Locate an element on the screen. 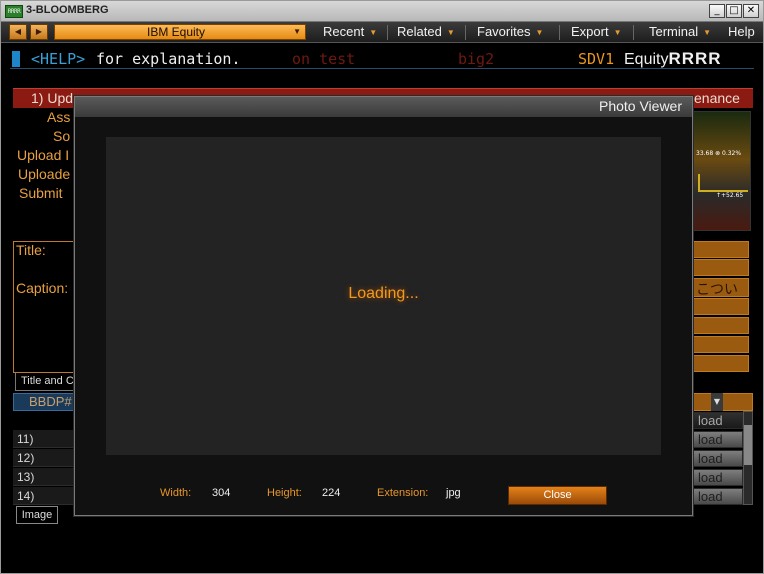  menu-favorites-label: Favorites is located at coordinates (504, 31).